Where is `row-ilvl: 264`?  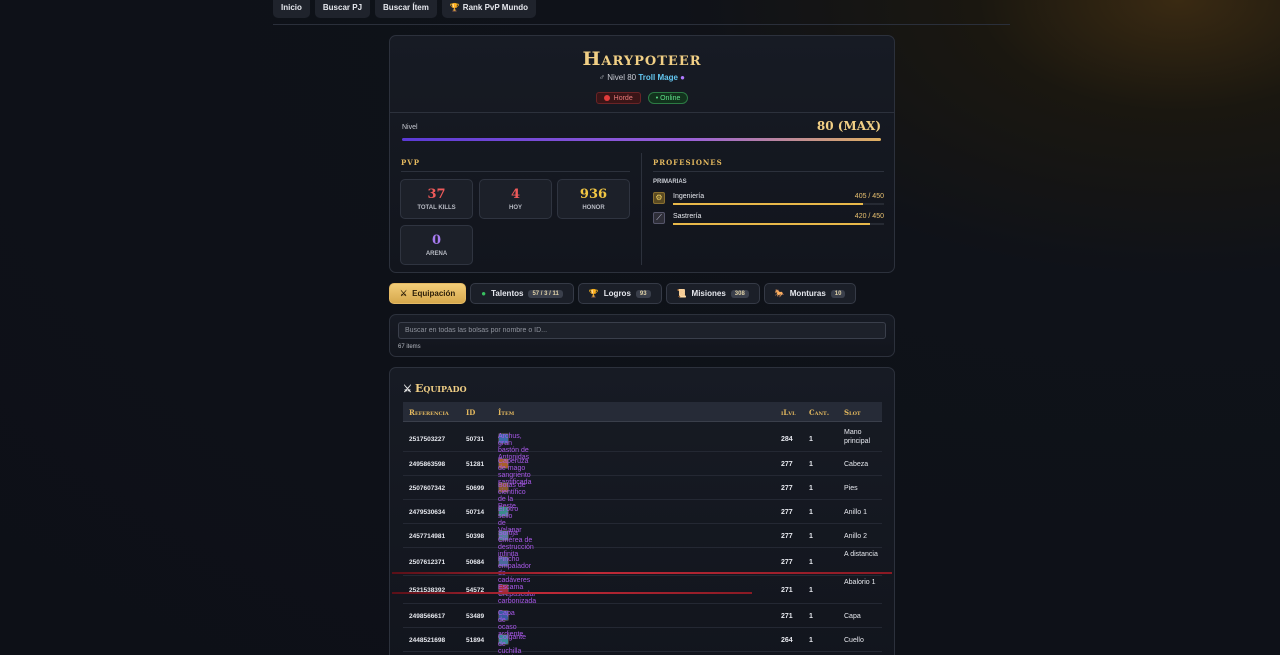
row-ilvl: 264 is located at coordinates (787, 640).